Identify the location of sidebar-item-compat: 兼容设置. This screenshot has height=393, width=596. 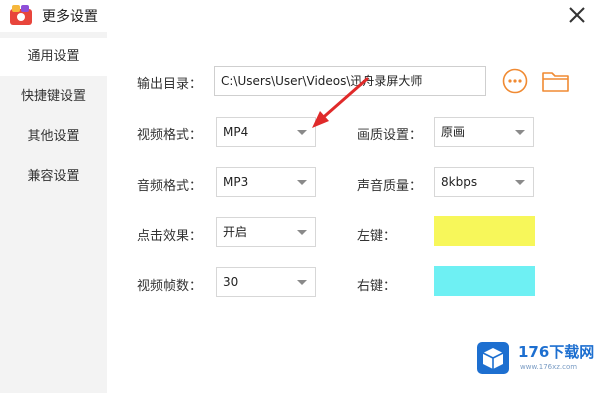
(53, 177).